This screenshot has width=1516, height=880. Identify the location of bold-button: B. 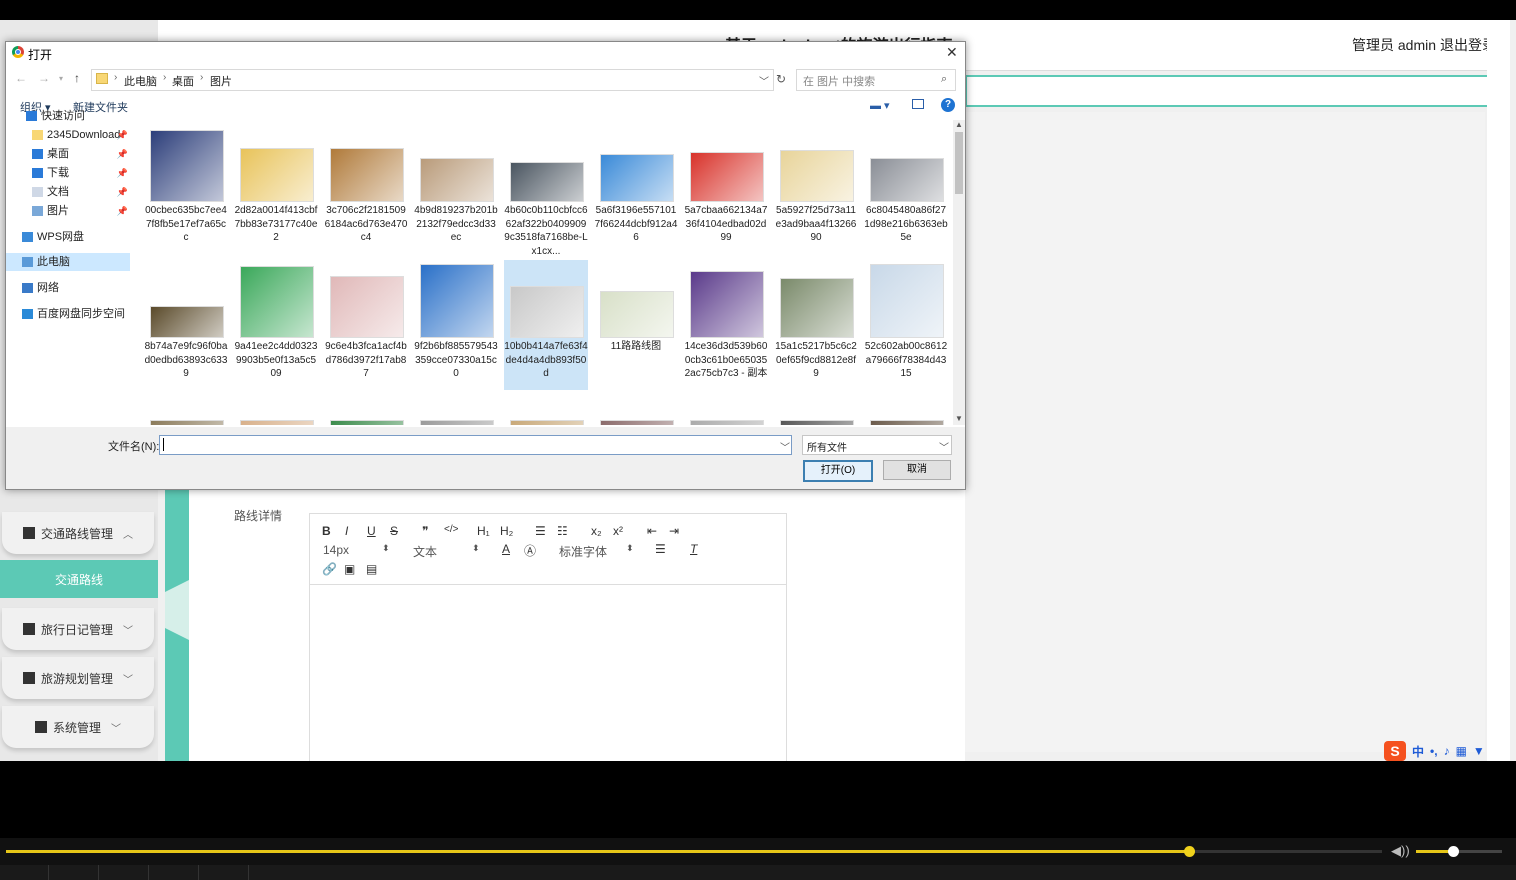
(326, 531).